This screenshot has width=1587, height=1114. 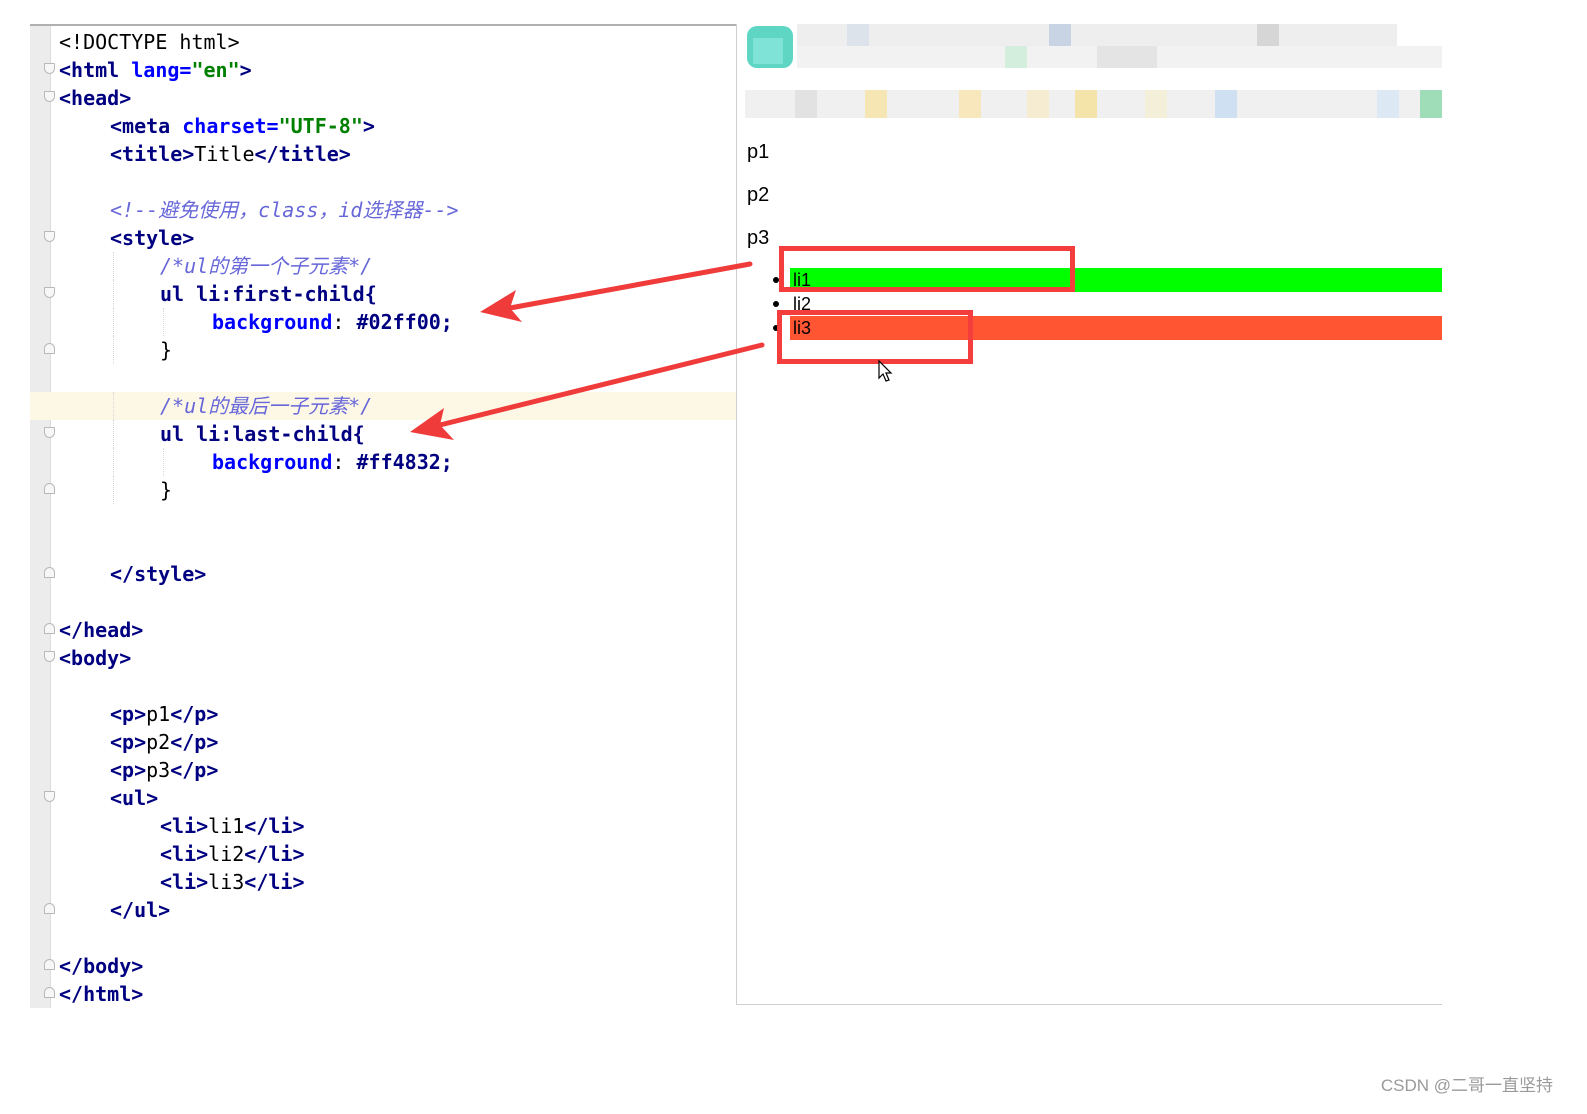 What do you see at coordinates (230, 126) in the screenshot?
I see `charset-attr: charset=` at bounding box center [230, 126].